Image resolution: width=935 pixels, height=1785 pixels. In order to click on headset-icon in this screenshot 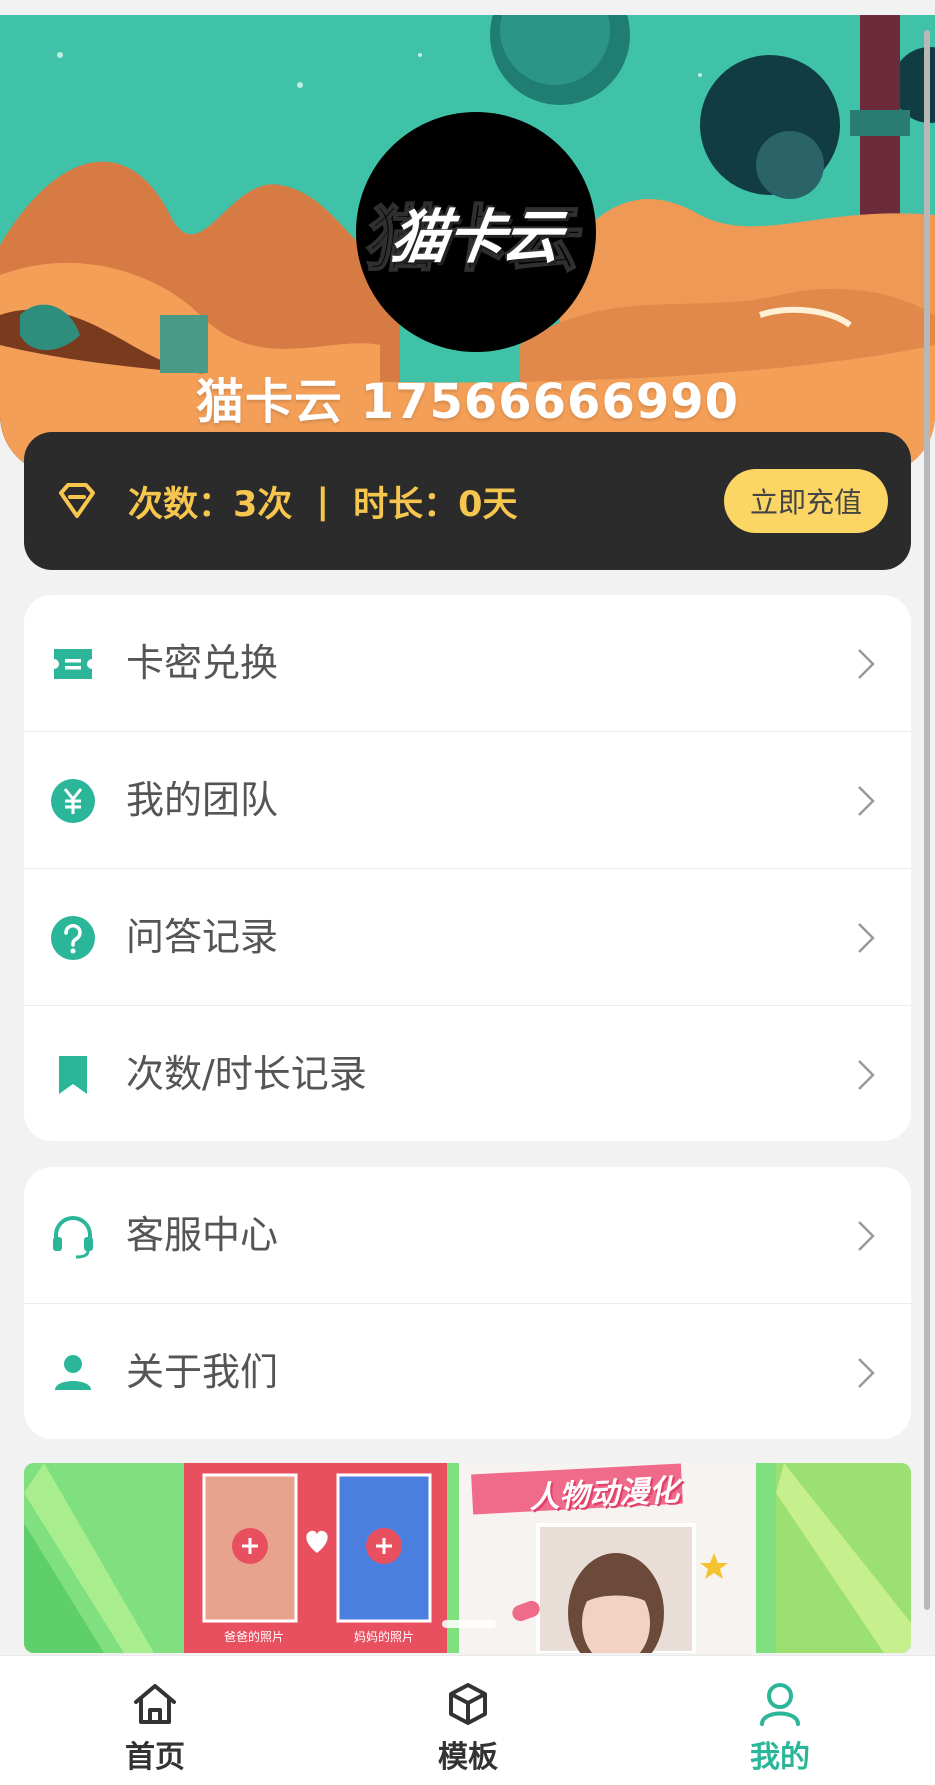, I will do `click(73, 1237)`.